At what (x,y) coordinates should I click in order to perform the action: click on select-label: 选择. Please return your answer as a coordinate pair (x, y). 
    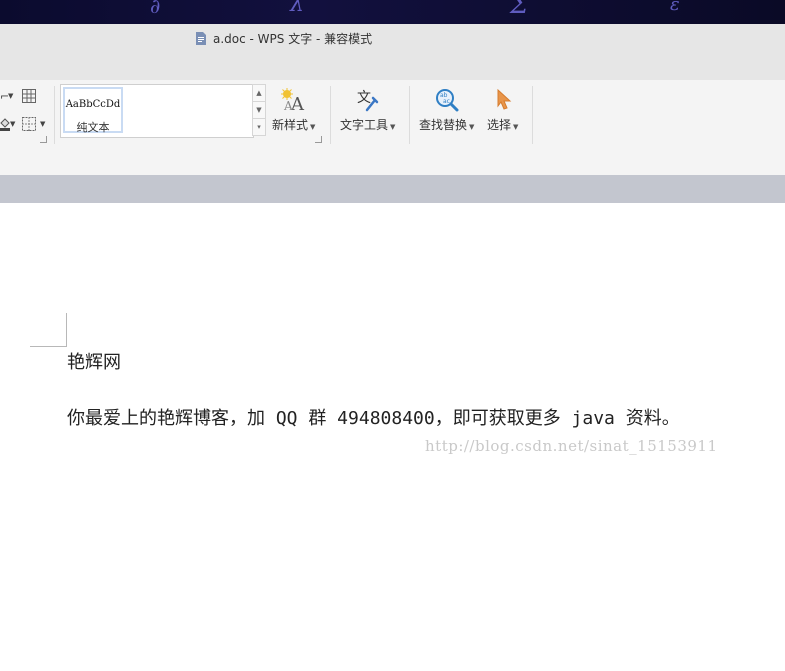
    Looking at the image, I should click on (499, 125).